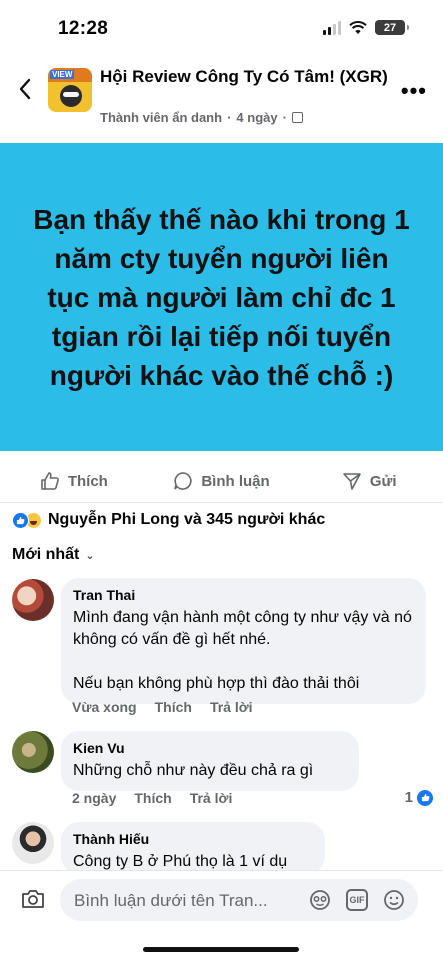  What do you see at coordinates (46, 554) in the screenshot?
I see `sort-label: Mới nhất` at bounding box center [46, 554].